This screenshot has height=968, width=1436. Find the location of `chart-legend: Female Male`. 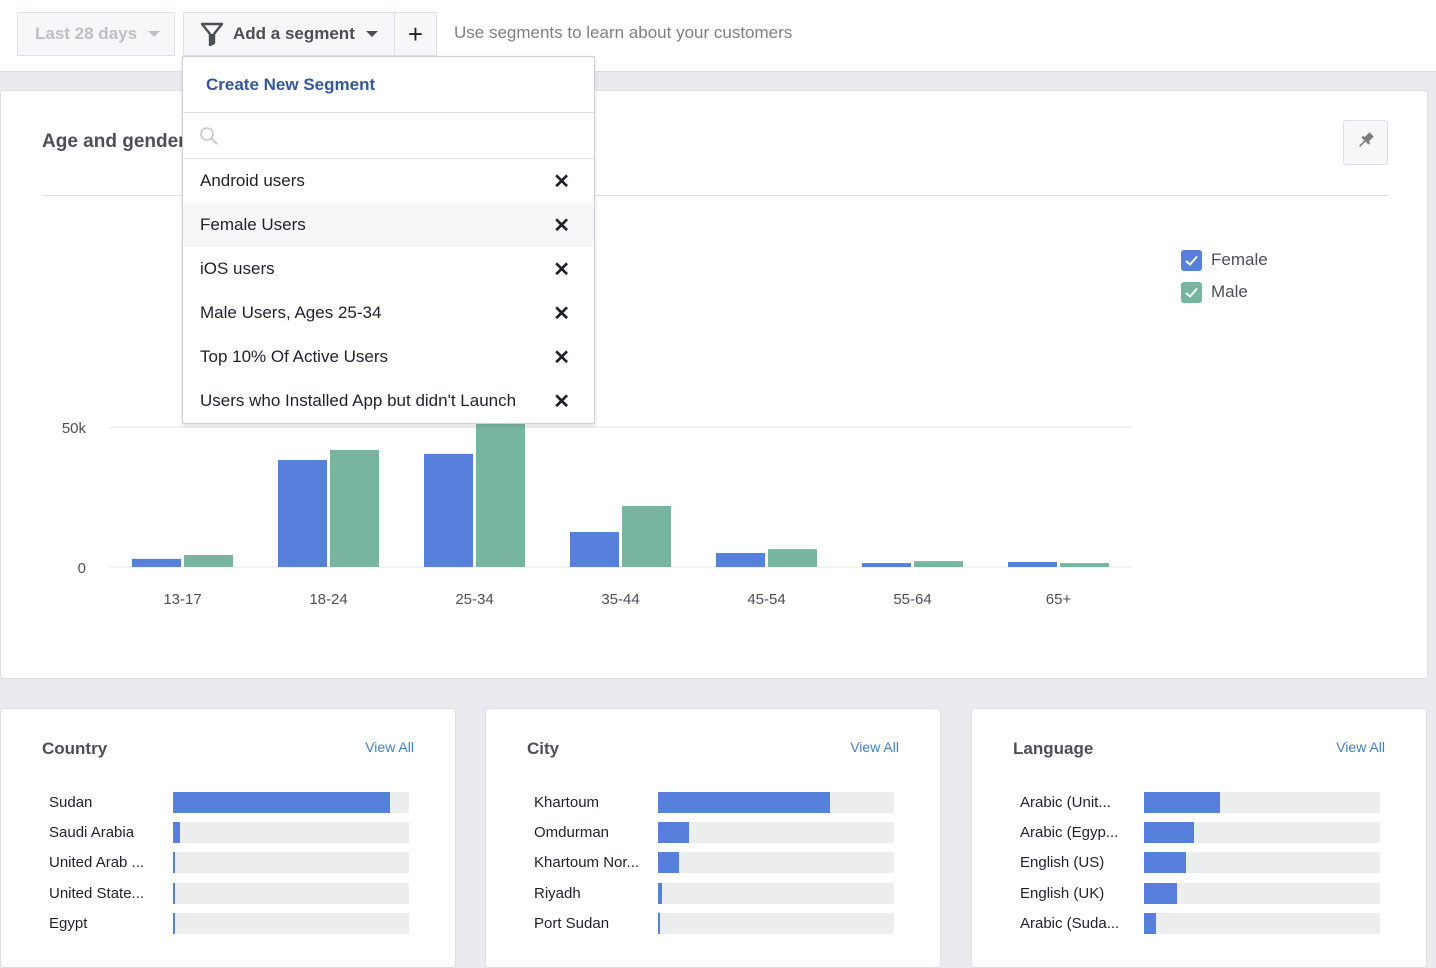

chart-legend: Female Male is located at coordinates (1224, 276).